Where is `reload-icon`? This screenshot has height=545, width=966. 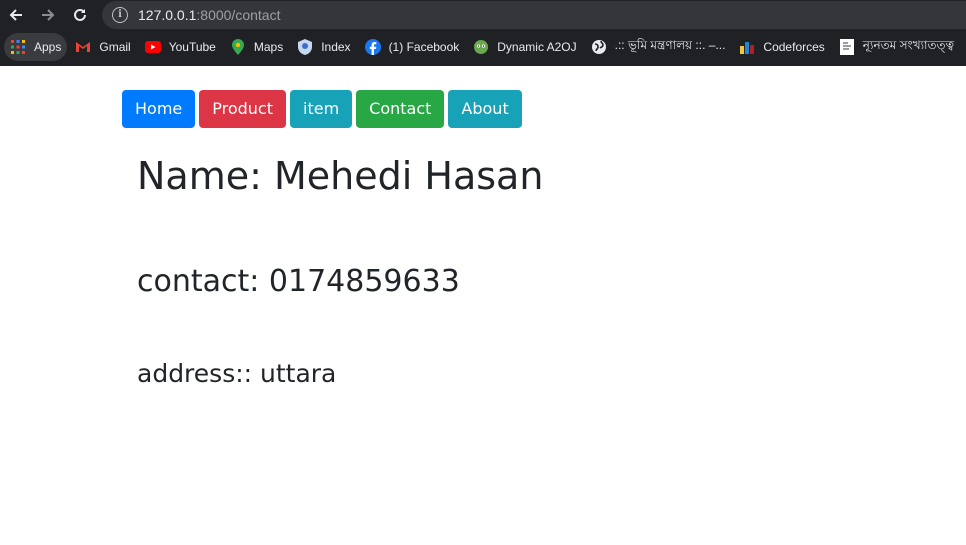
reload-icon is located at coordinates (80, 15).